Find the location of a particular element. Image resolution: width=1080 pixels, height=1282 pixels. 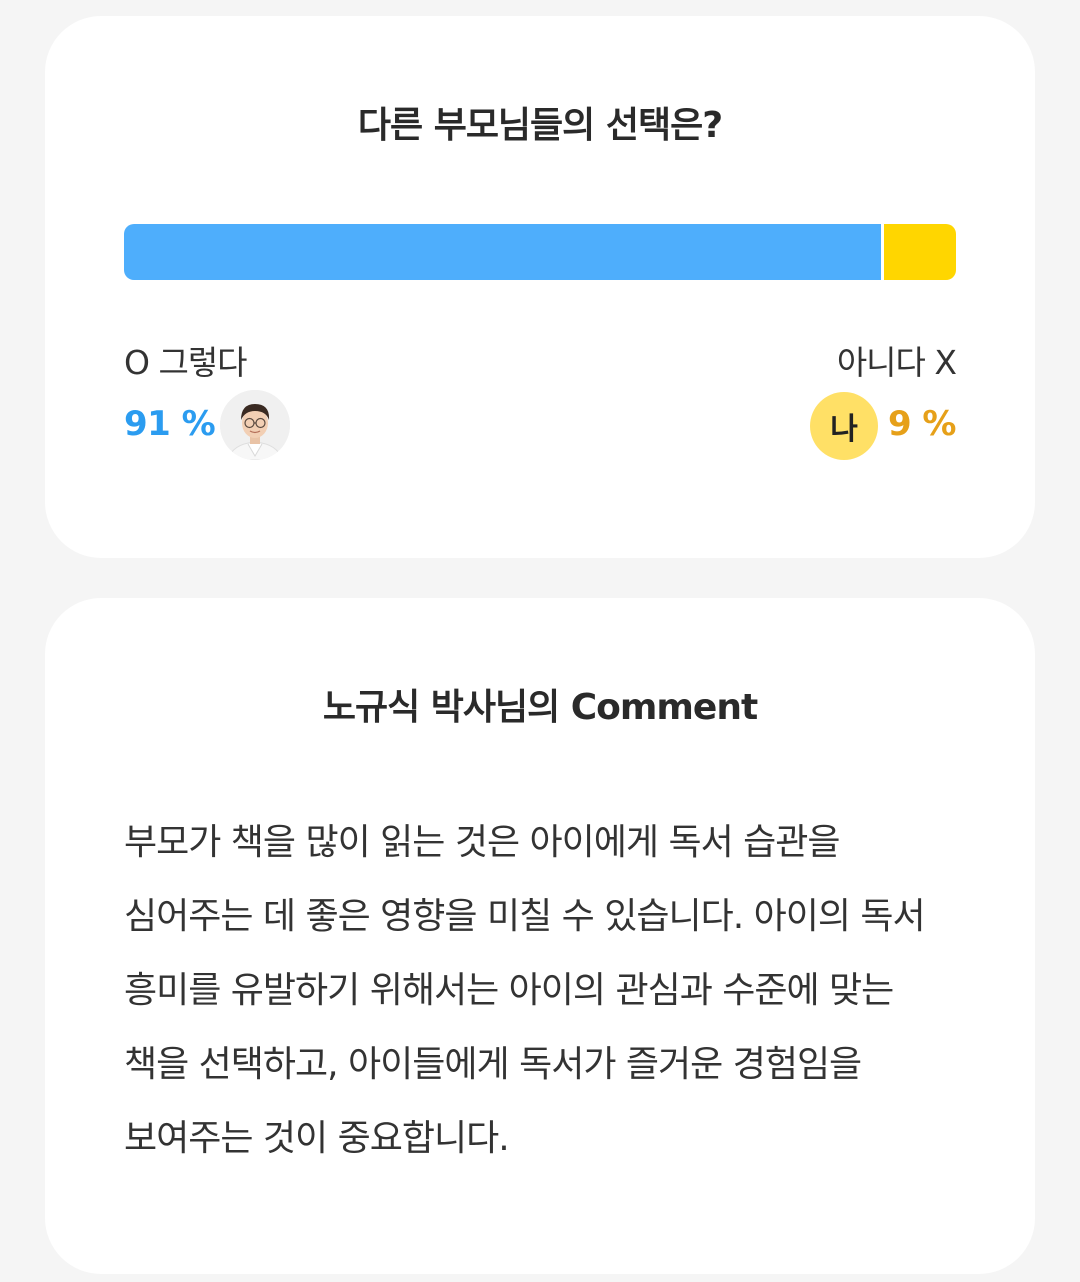

option-yes-label: O 그렇다 is located at coordinates (186, 362).